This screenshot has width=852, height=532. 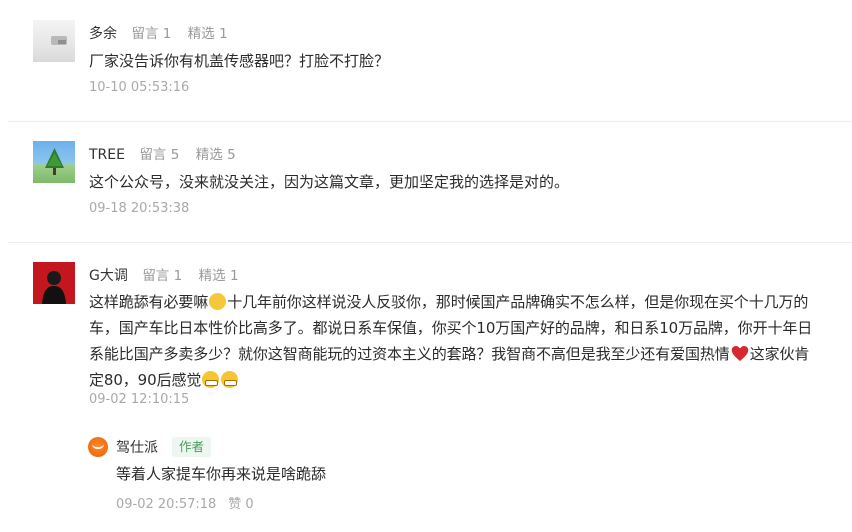 I want to click on awkward-emoji-icon, so click(x=218, y=301).